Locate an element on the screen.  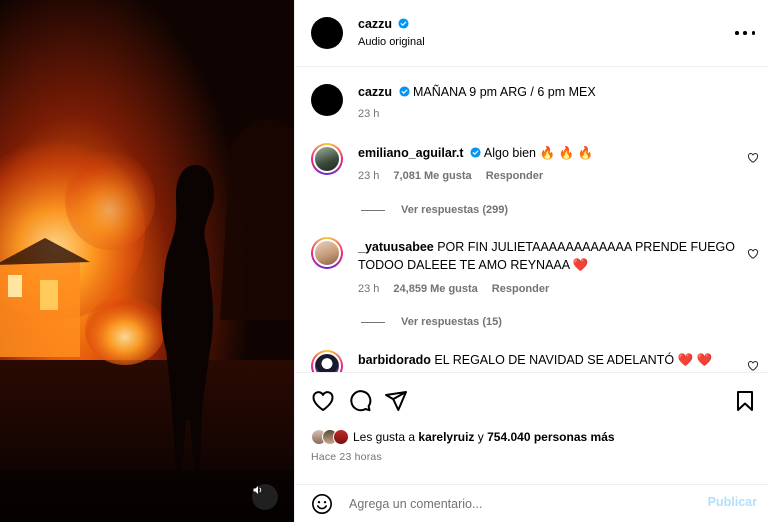
add-comment-bar: Publicar is located at coordinates (531, 503).